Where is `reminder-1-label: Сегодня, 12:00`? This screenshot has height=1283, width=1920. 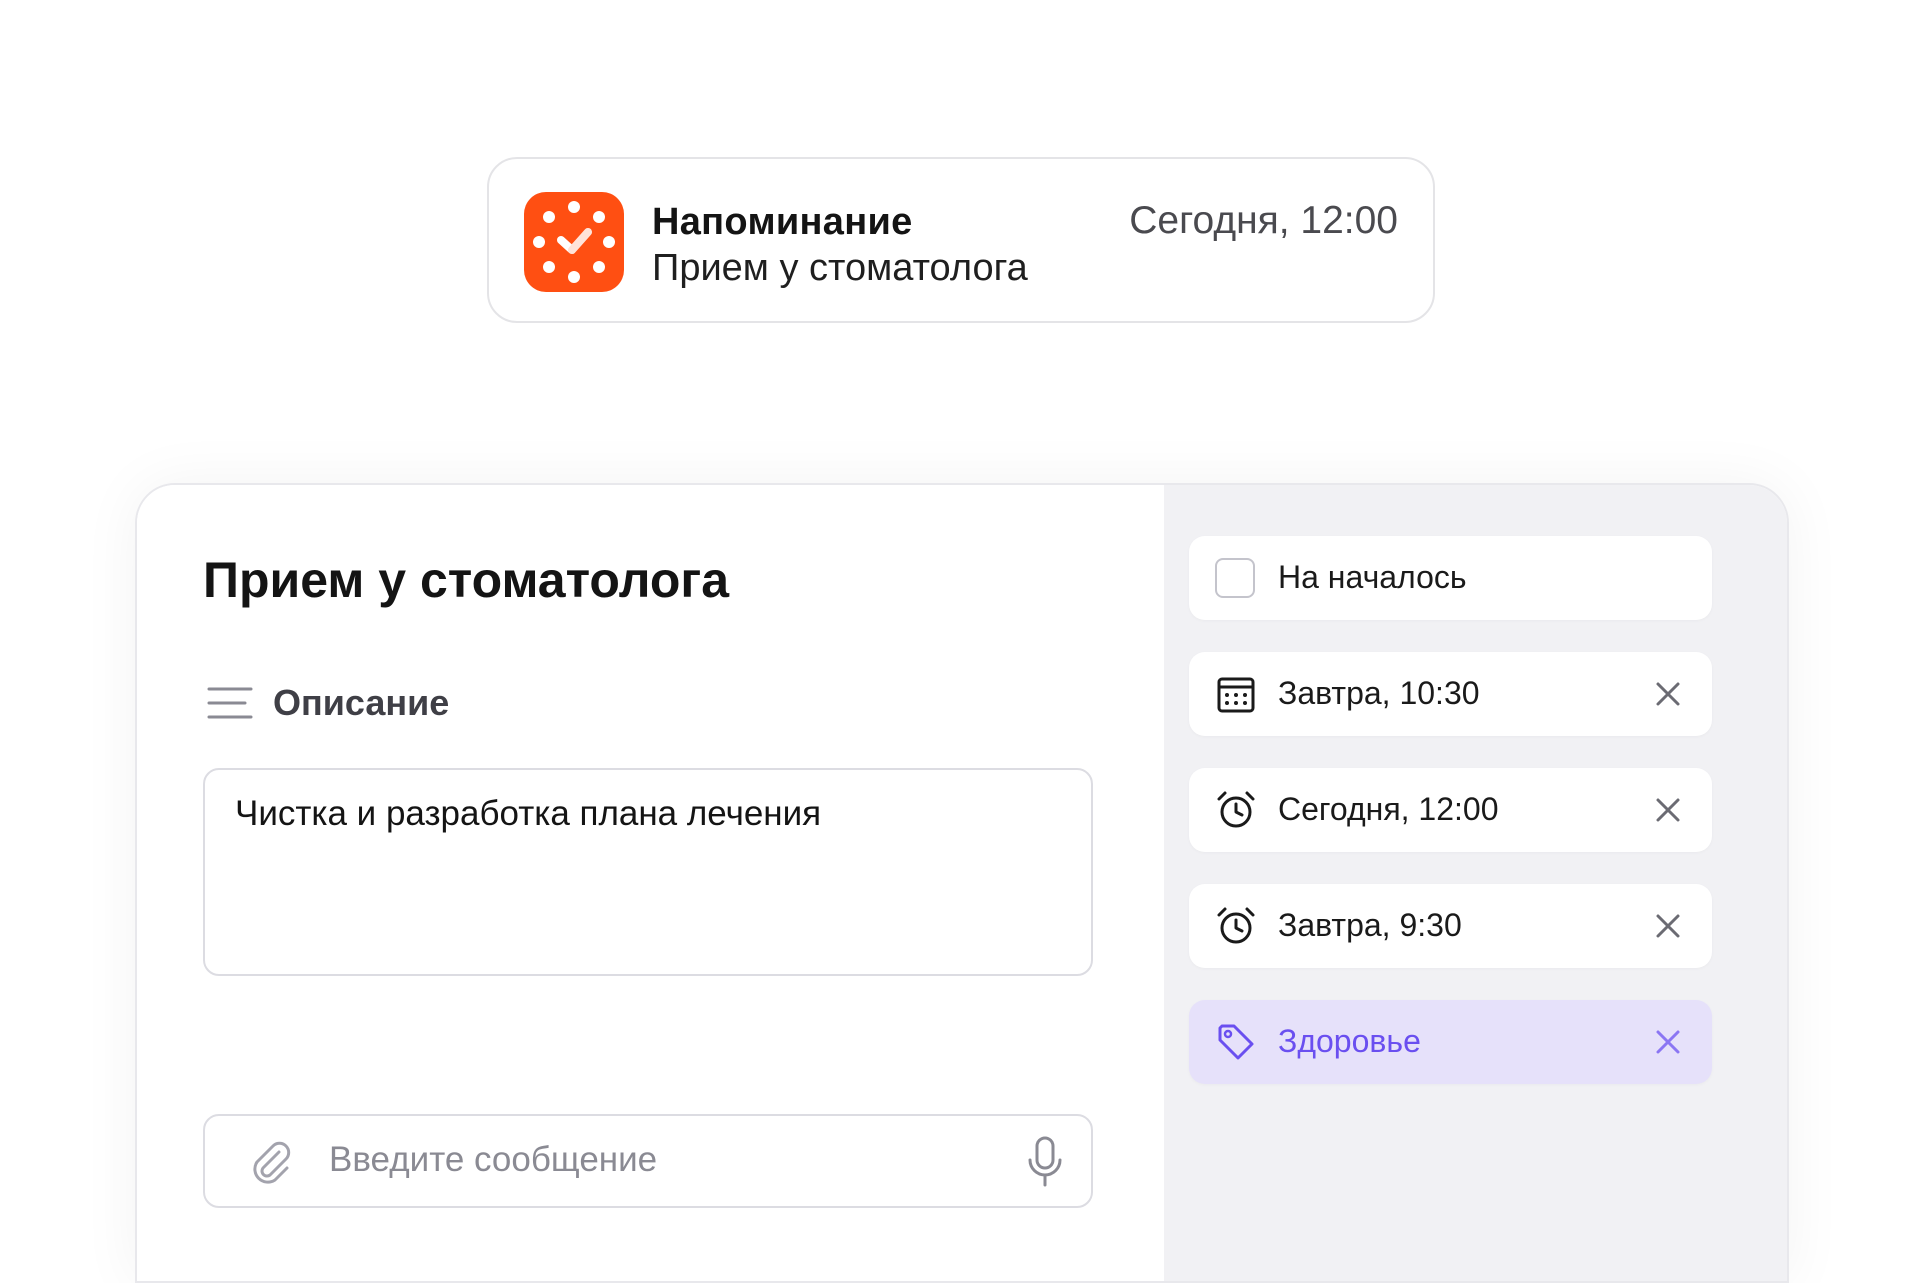
reminder-1-label: Сегодня, 12:00 is located at coordinates (1388, 809).